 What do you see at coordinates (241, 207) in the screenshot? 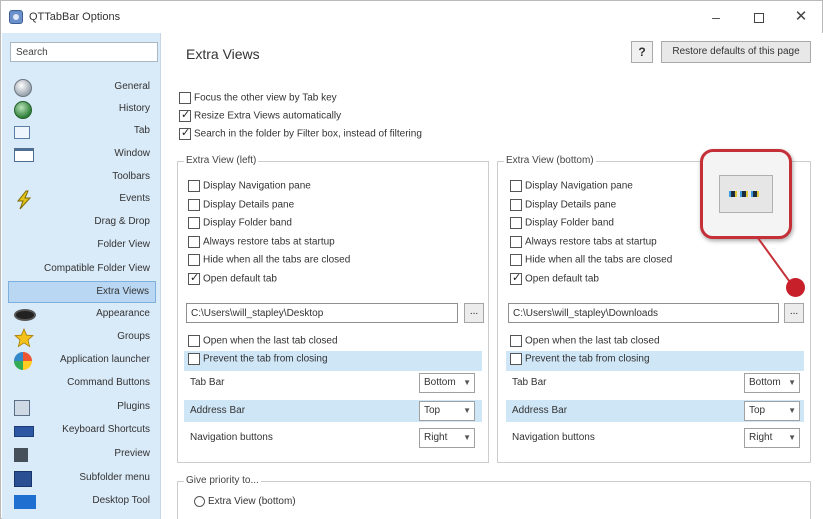
I see `left-display-details-pane-checkbox: Display Details pane` at bounding box center [241, 207].